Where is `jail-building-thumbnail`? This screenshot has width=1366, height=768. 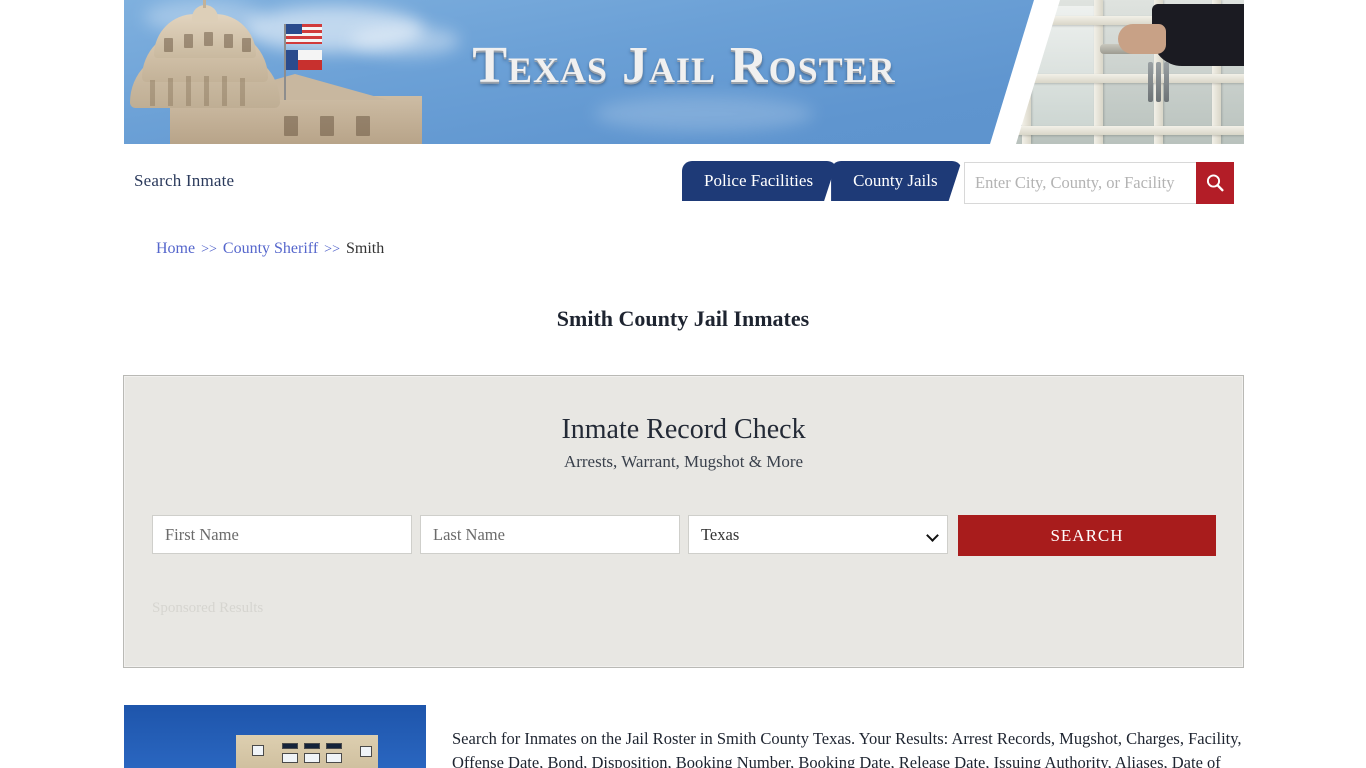 jail-building-thumbnail is located at coordinates (275, 736).